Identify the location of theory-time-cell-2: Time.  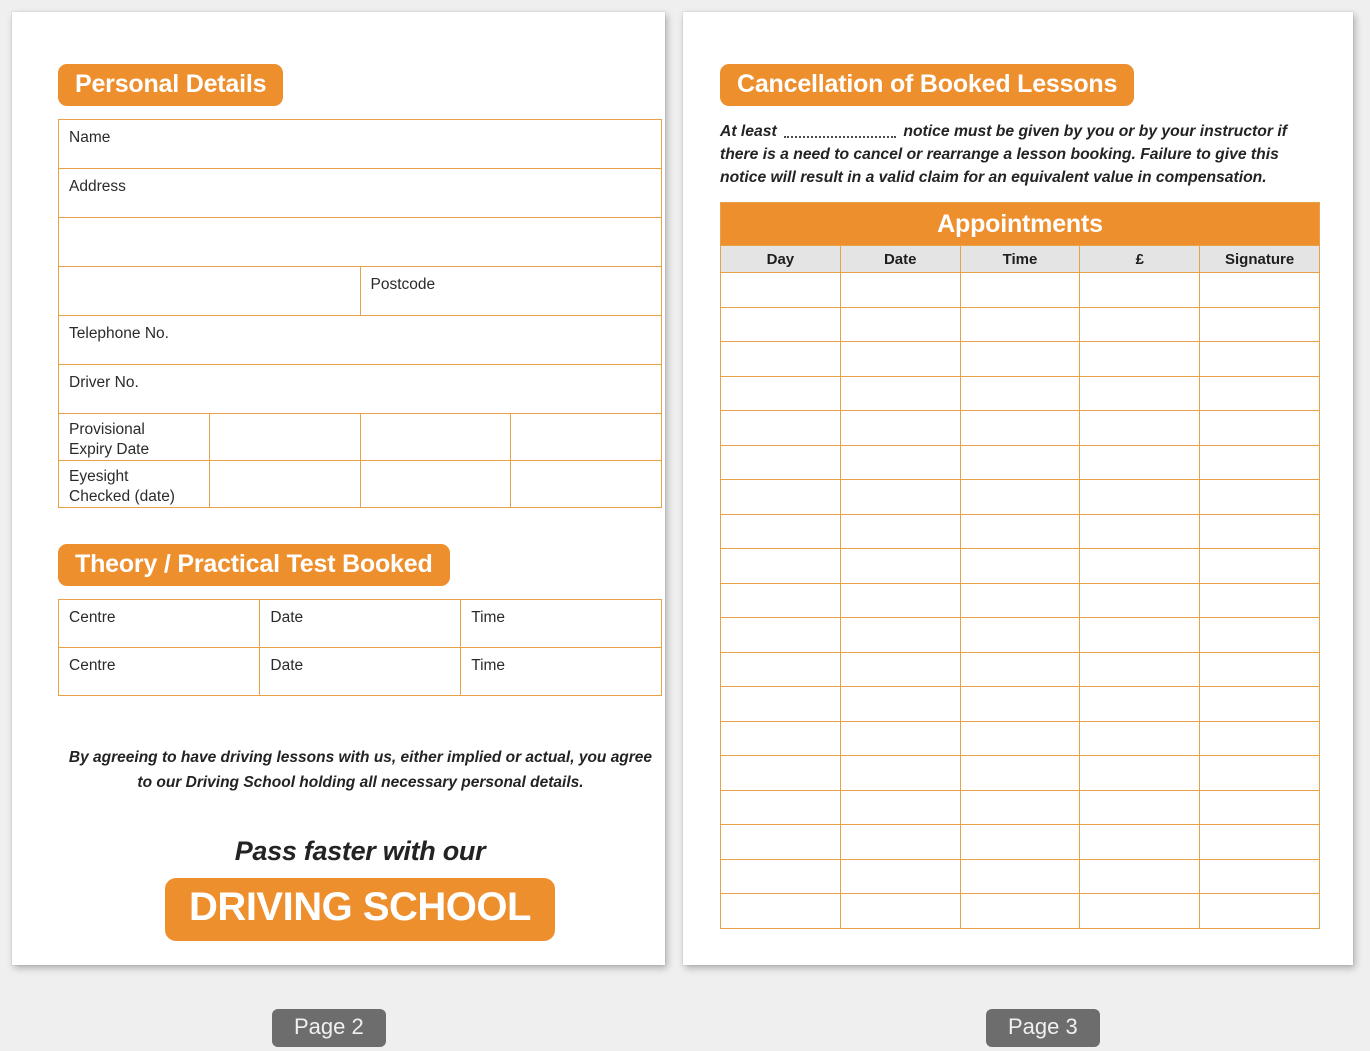
(561, 671).